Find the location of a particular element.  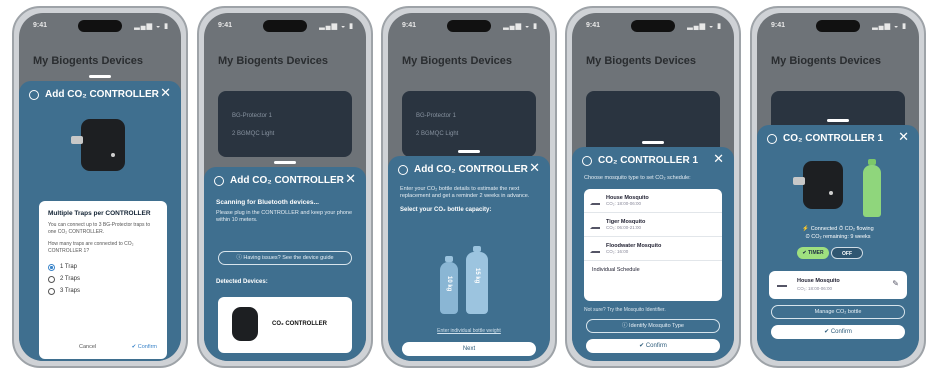

individual-schedule-option: Individual Schedule is located at coordinates (653, 270).